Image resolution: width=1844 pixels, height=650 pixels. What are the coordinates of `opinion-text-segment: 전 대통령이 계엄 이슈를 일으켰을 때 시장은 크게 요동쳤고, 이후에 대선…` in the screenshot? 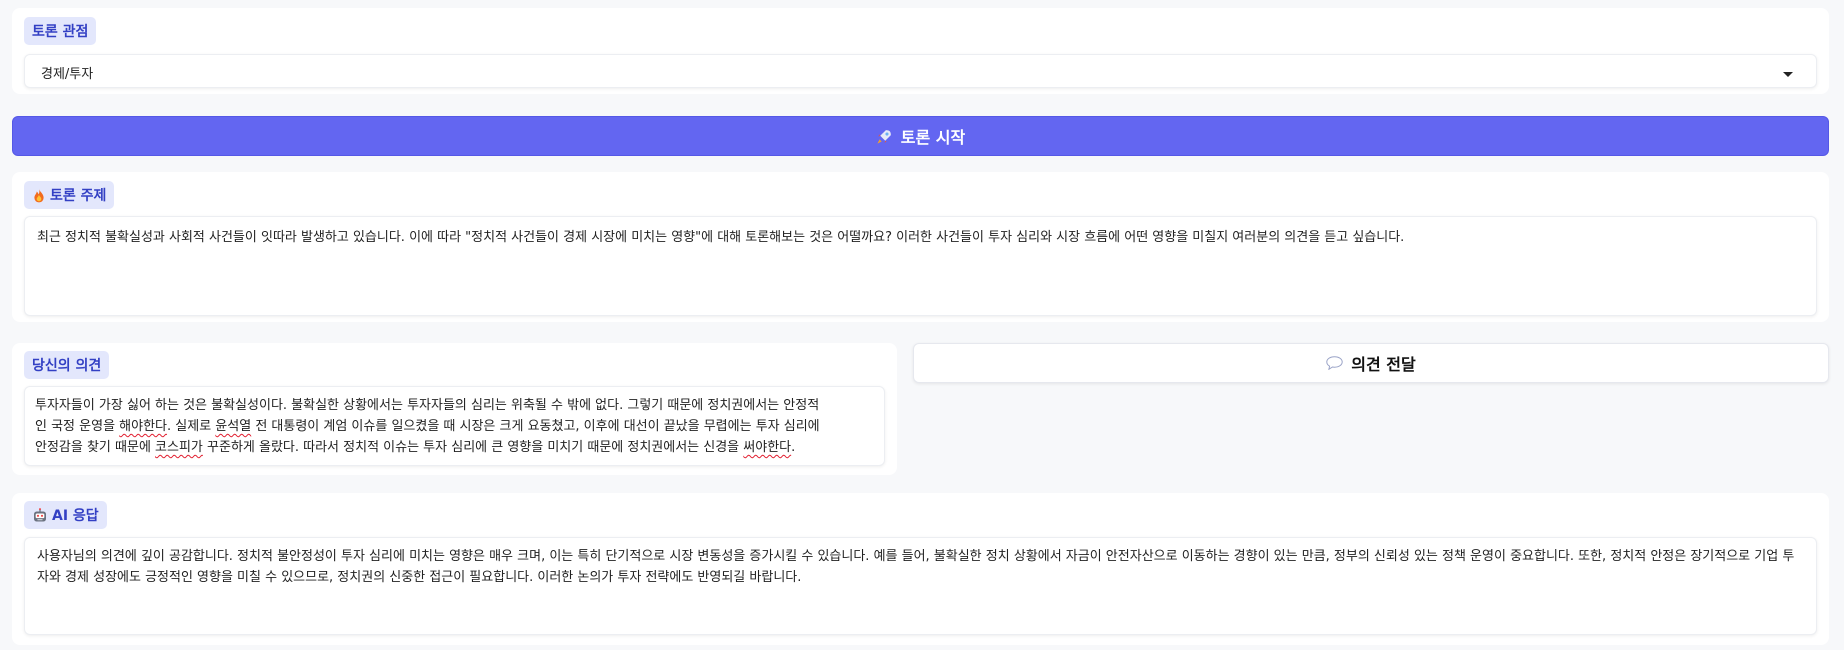 It's located at (535, 426).